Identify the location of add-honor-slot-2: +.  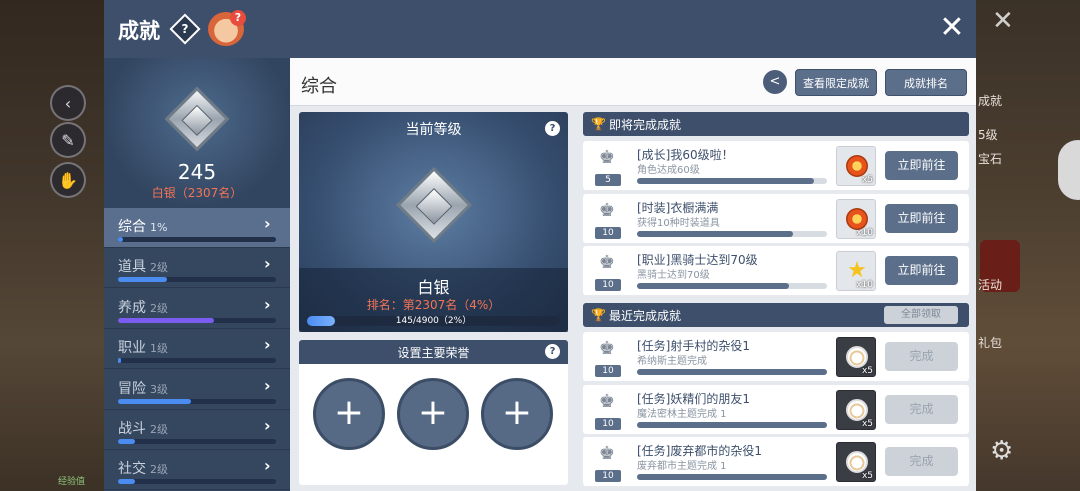
(433, 414).